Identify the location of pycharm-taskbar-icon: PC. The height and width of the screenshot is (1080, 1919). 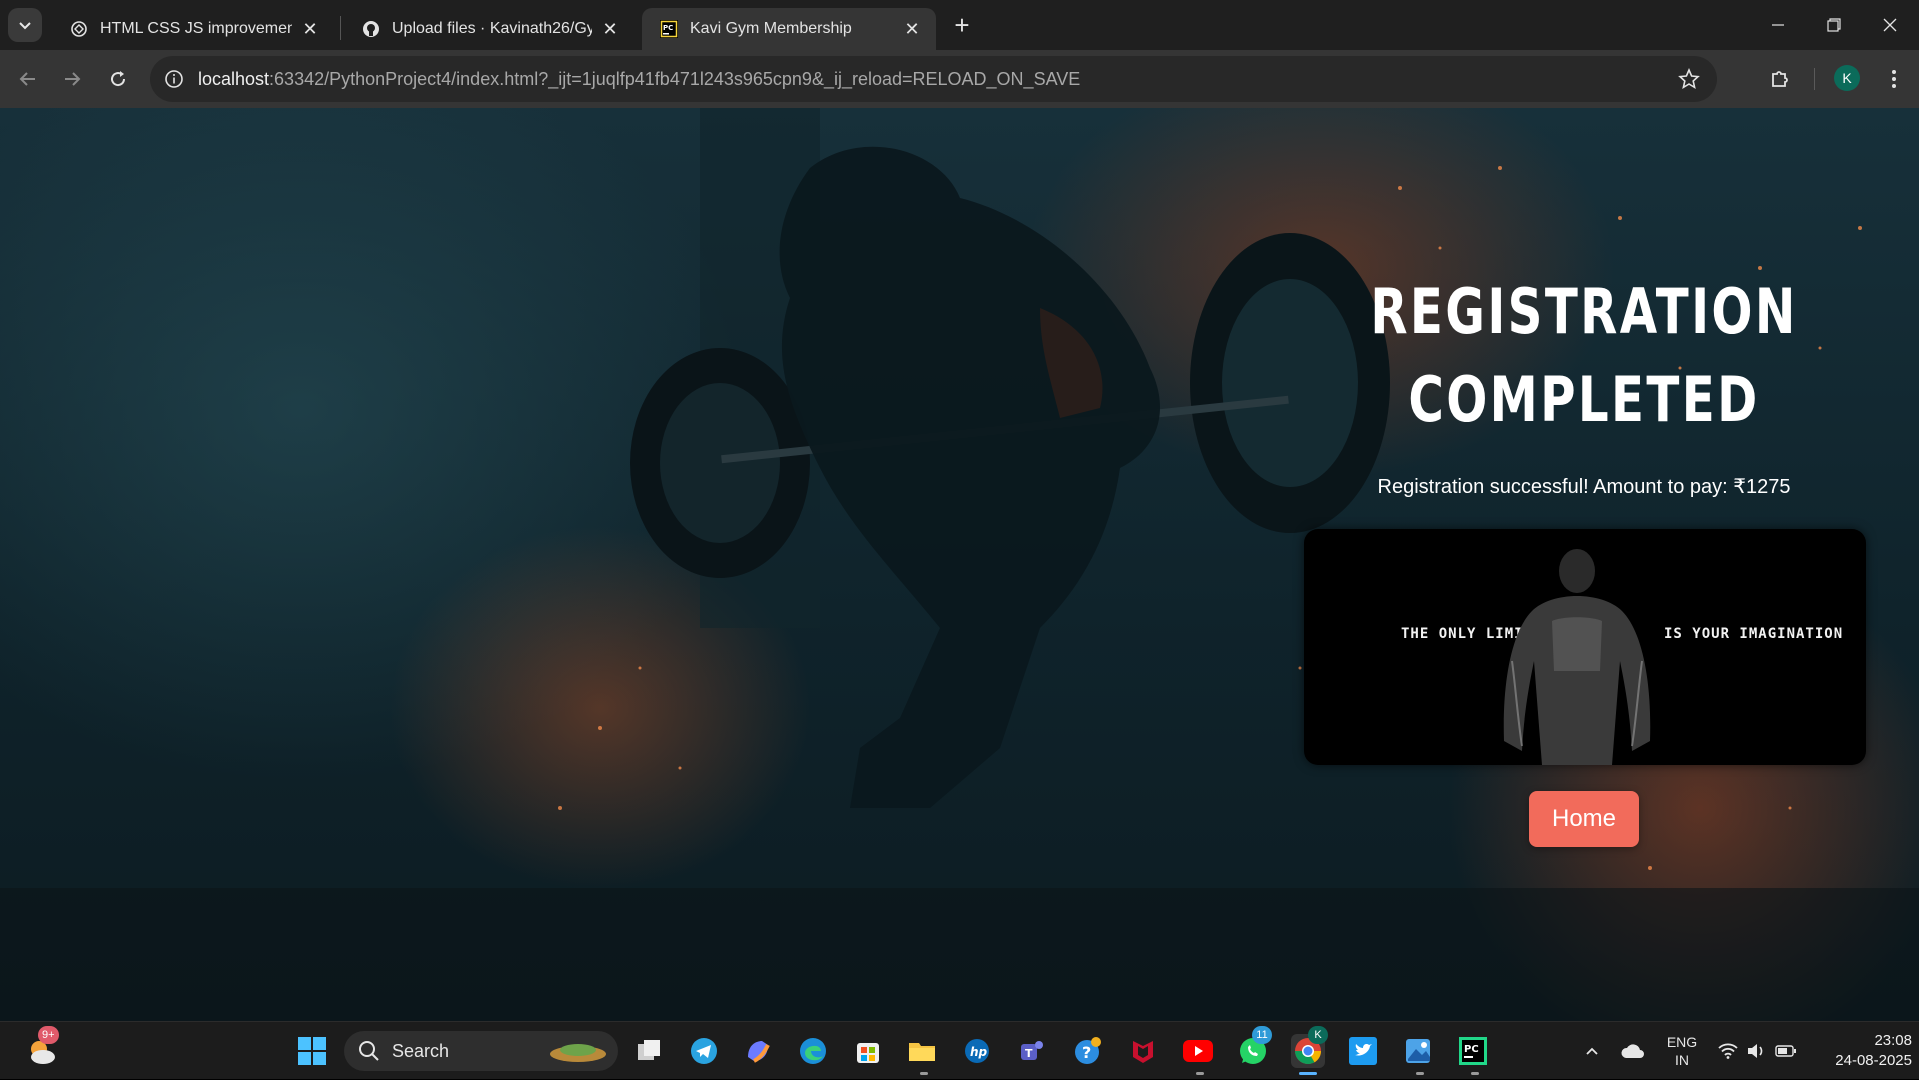
(1473, 1051).